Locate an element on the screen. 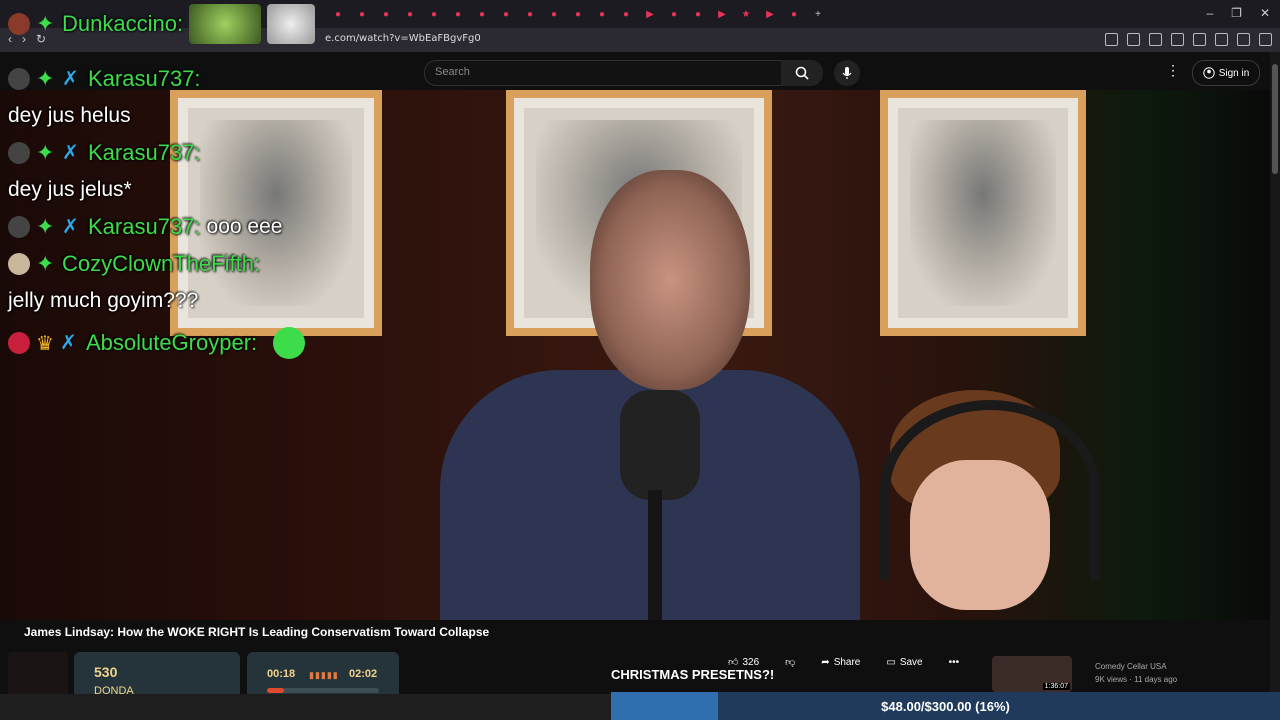 The height and width of the screenshot is (720, 1280). save-button: ▭ Save is located at coordinates (904, 662).